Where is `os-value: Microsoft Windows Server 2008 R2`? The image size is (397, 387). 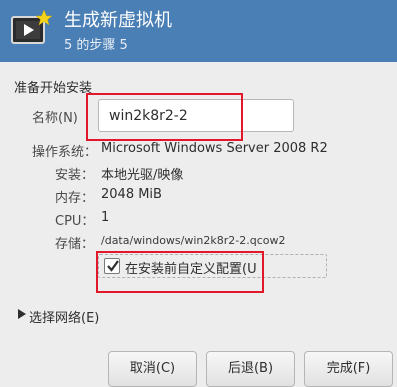
os-value: Microsoft Windows Server 2008 R2 is located at coordinates (214, 148).